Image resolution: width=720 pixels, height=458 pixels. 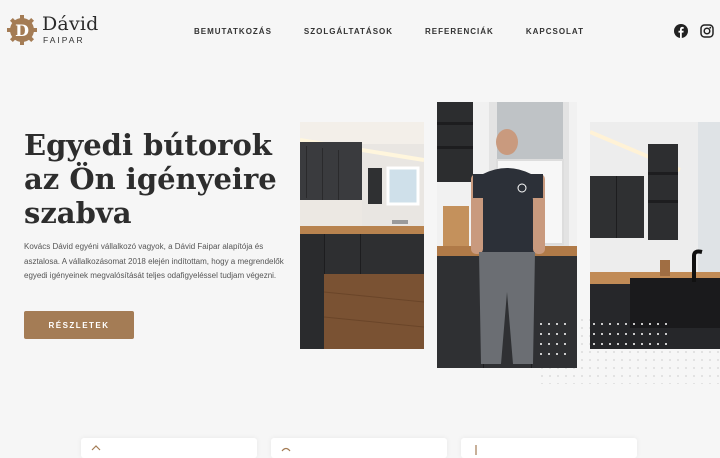 What do you see at coordinates (362, 235) in the screenshot?
I see `kitchen-photo-left` at bounding box center [362, 235].